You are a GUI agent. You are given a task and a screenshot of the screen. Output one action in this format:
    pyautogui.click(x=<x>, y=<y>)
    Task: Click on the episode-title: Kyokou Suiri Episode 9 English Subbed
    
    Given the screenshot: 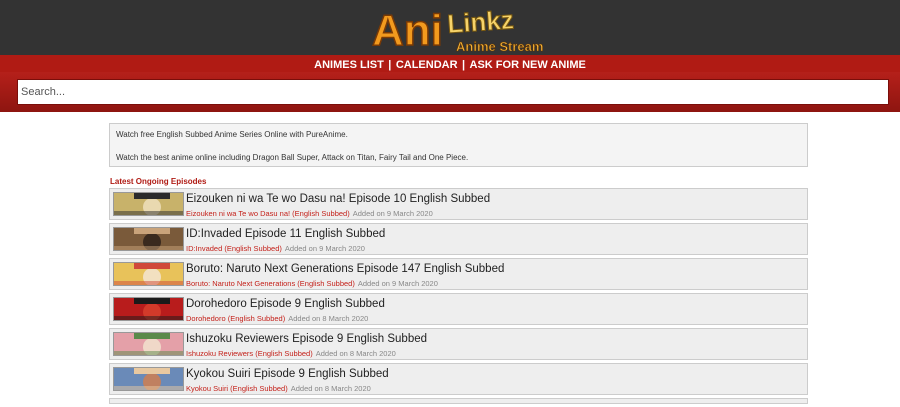 What is the action you would take?
    pyautogui.click(x=287, y=374)
    